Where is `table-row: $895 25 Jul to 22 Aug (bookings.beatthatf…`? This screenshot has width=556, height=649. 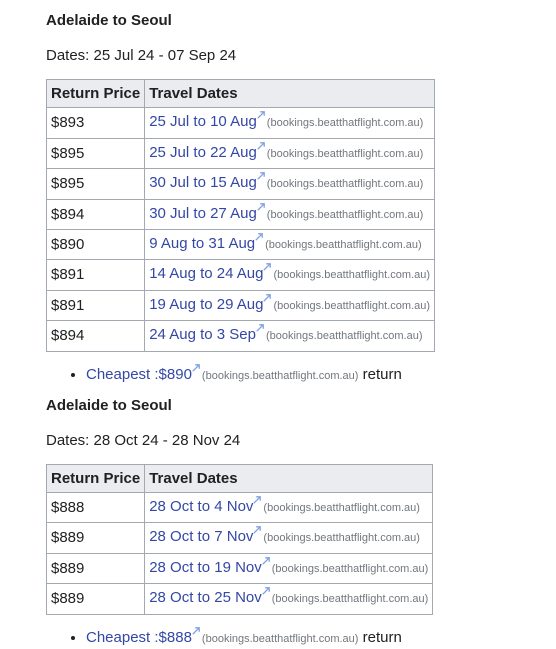
table-row: $895 25 Jul to 22 Aug (bookings.beatthatf… is located at coordinates (240, 153).